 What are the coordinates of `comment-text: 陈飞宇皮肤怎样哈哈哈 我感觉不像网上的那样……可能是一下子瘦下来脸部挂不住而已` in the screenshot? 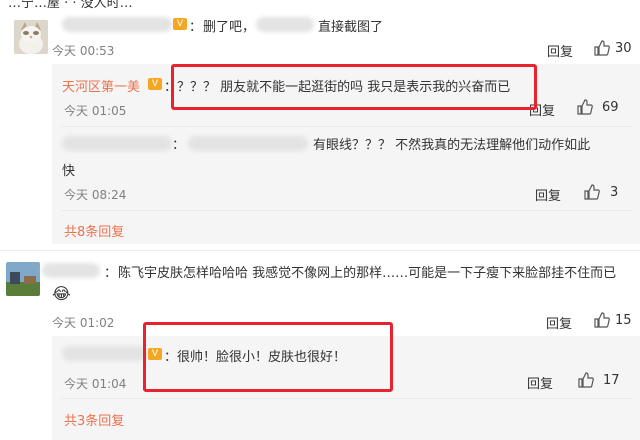 It's located at (367, 273).